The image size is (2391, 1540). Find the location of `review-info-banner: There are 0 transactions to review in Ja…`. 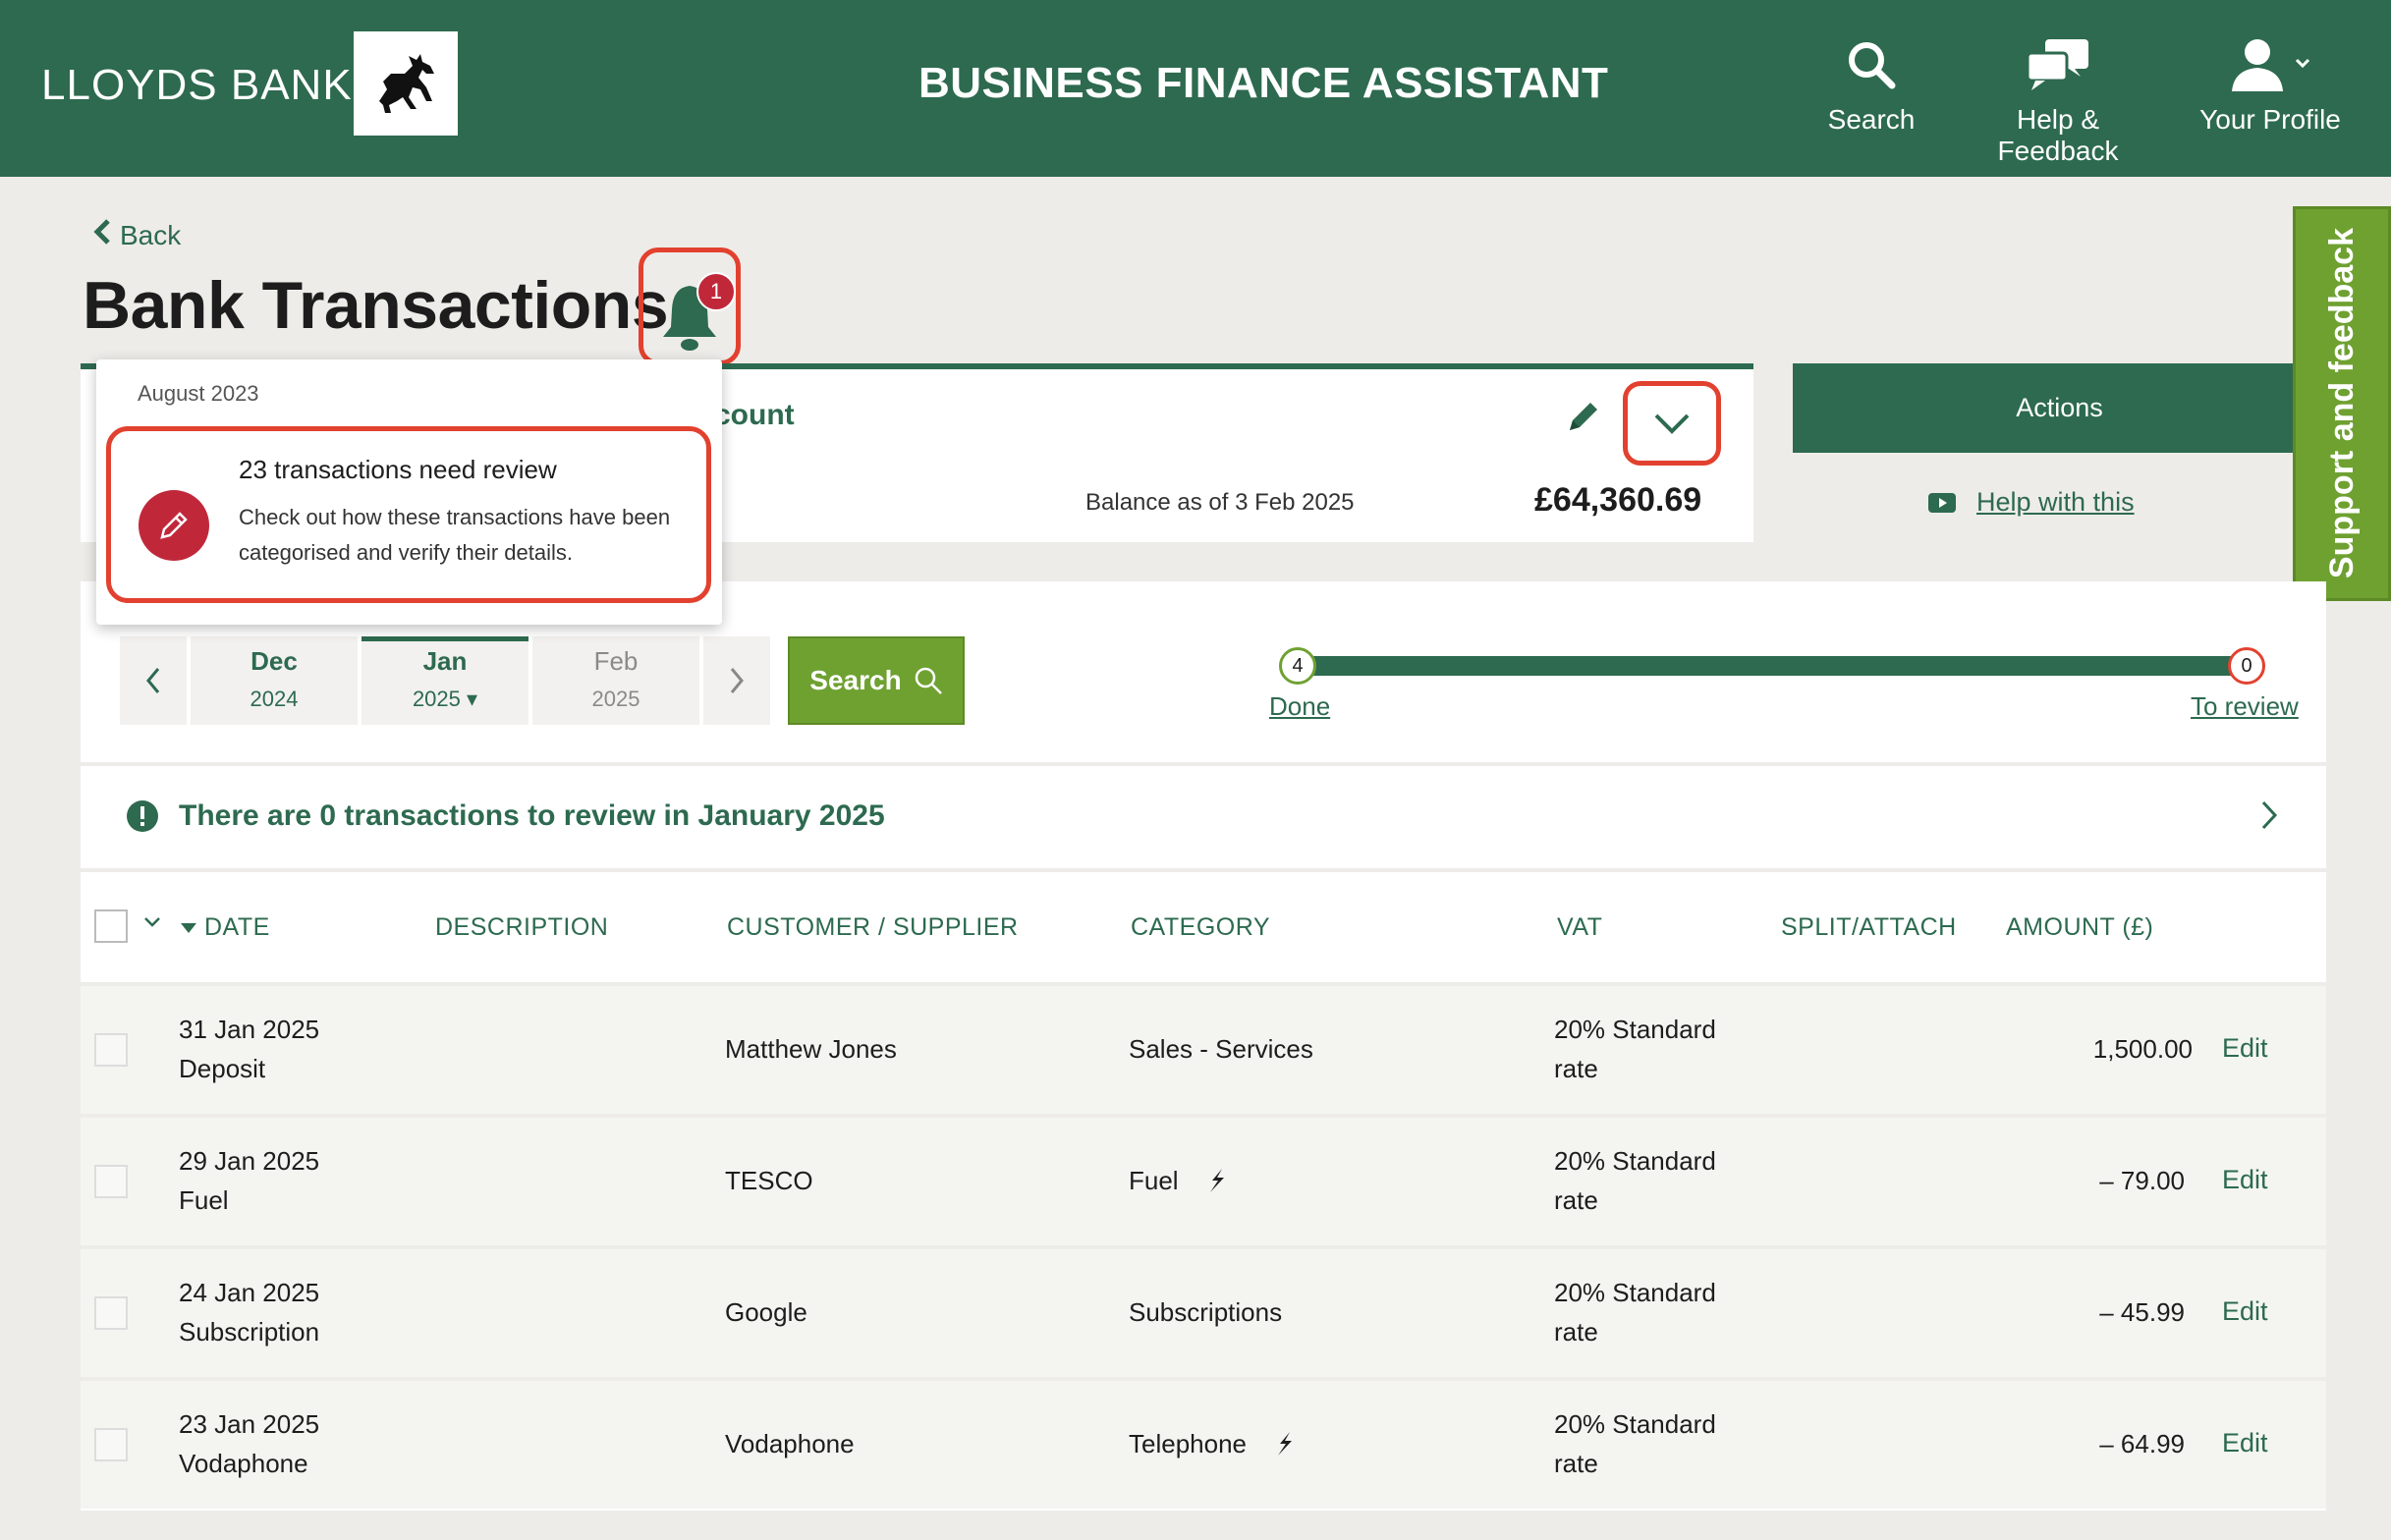

review-info-banner: There are 0 transactions to review in Ja… is located at coordinates (506, 816).